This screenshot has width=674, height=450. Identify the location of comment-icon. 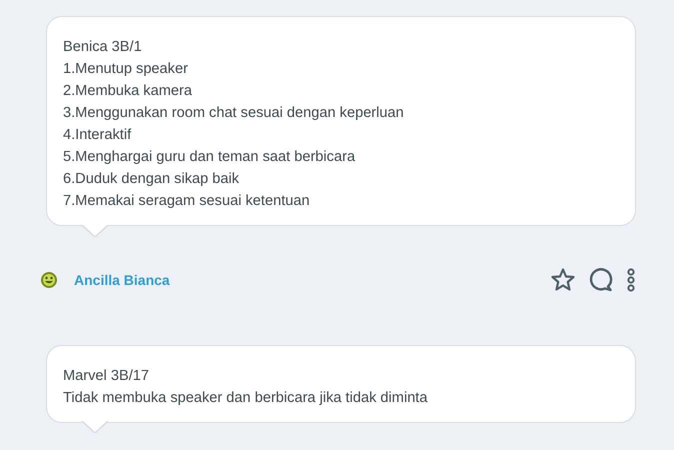
(601, 279).